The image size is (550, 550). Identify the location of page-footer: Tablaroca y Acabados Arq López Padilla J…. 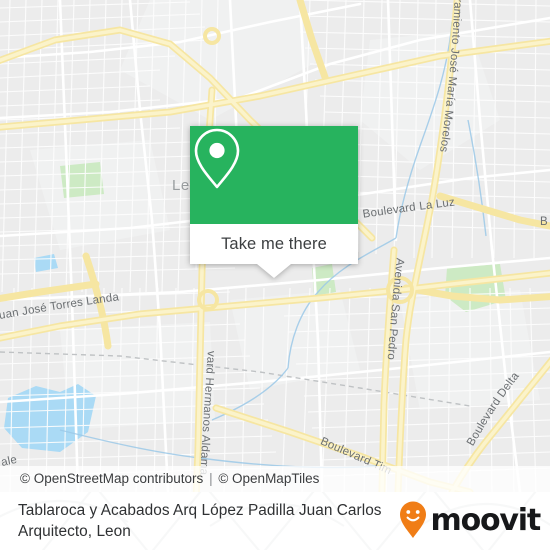
(275, 521).